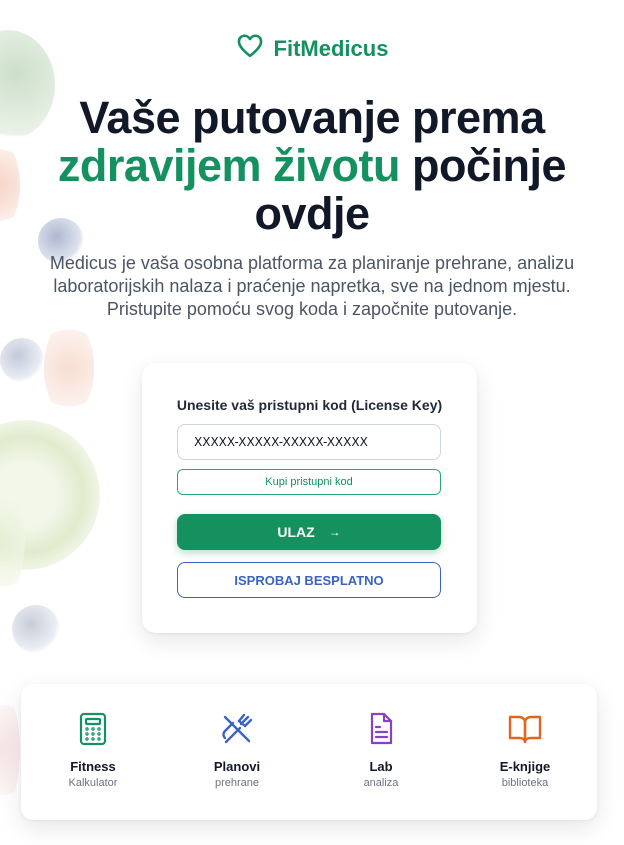  I want to click on arrow-right-icon: →, so click(334, 532).